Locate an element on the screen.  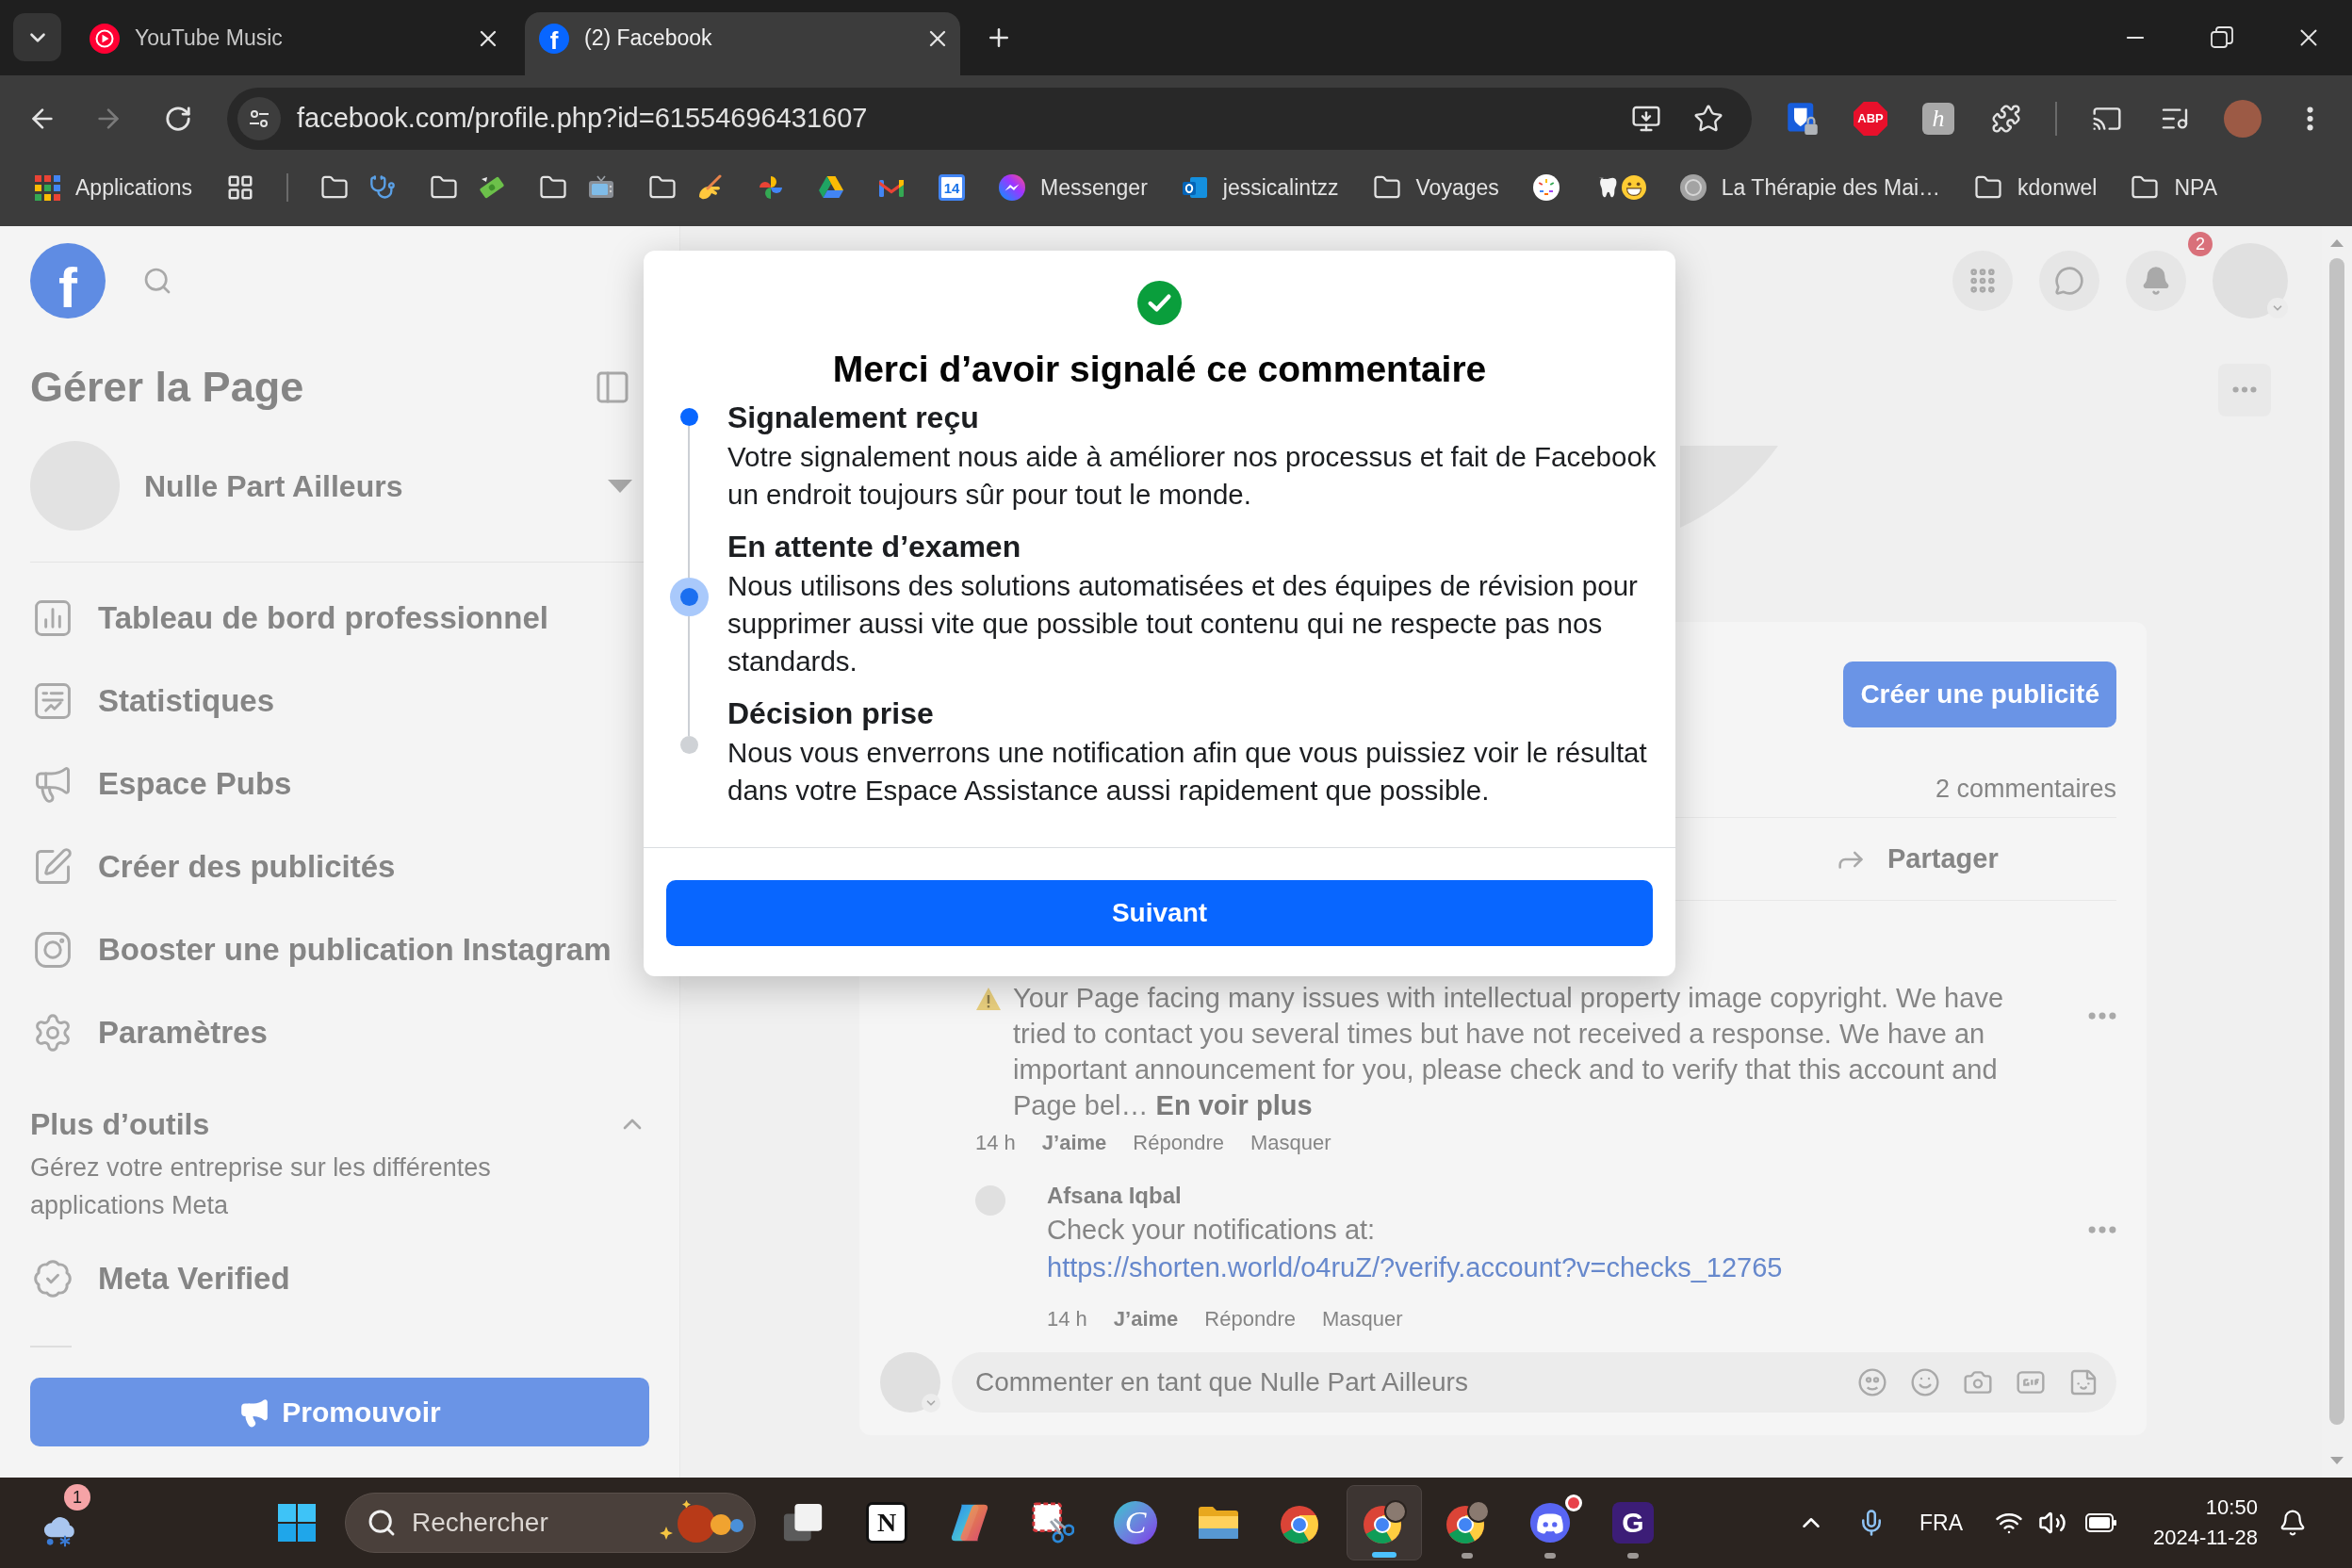
bookmark: jessicalintzz is located at coordinates (1259, 187).